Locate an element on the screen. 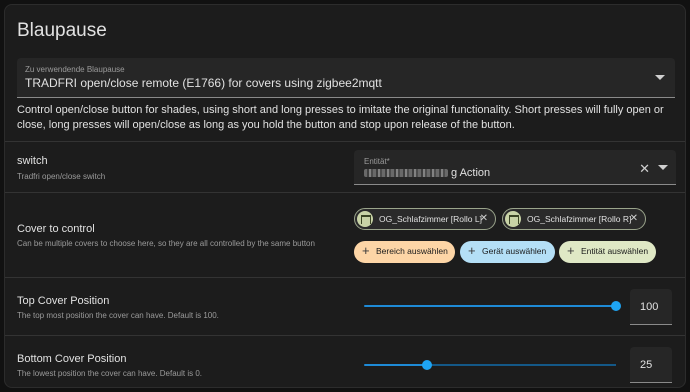 Image resolution: width=690 pixels, height=392 pixels. entity-label: Entität* is located at coordinates (377, 161).